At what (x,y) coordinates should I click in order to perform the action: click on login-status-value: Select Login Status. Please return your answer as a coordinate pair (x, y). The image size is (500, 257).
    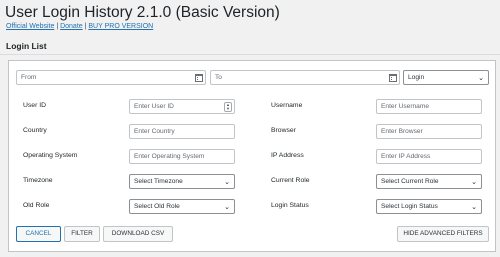
    Looking at the image, I should click on (409, 206).